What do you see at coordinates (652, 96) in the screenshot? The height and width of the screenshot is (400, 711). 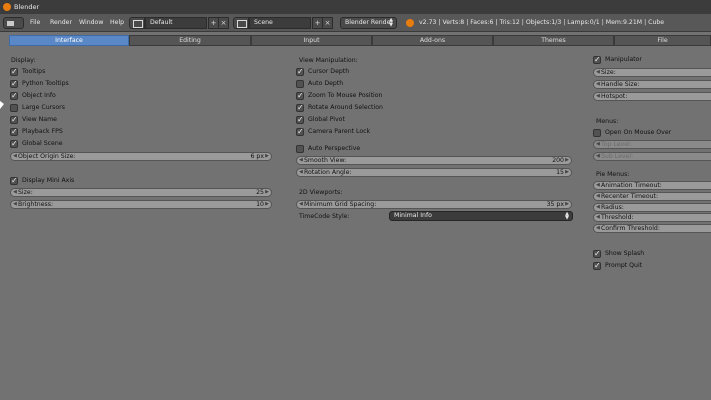 I see `hotspot-slider: ◀ Hotspot:` at bounding box center [652, 96].